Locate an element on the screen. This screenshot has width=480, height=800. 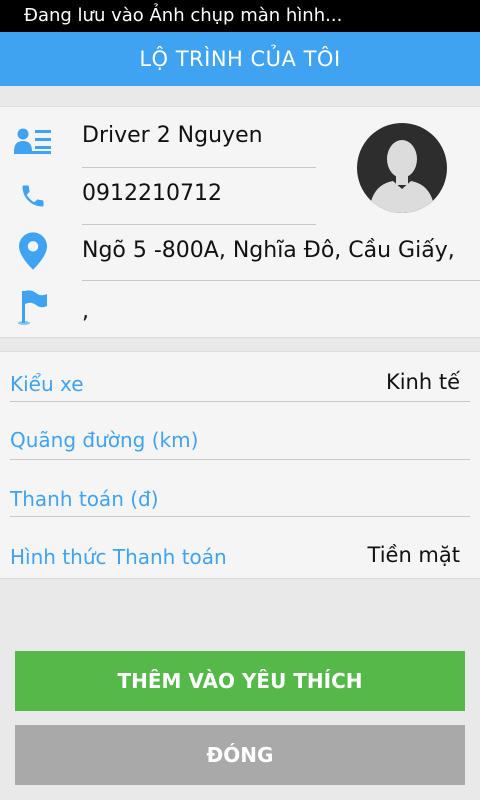
flag-icon is located at coordinates (33, 307).